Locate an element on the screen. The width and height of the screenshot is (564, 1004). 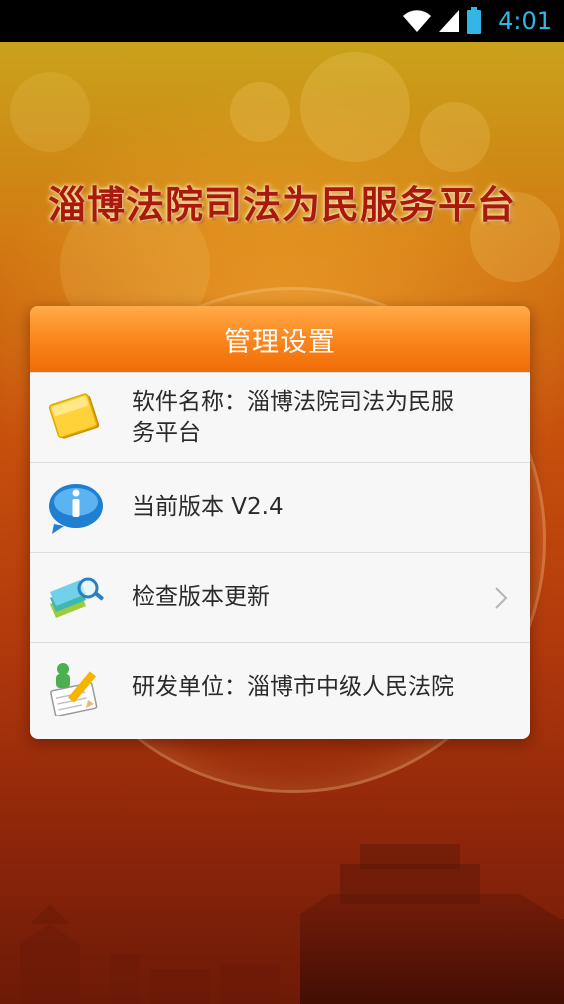
developer-label: 研发单位：淄博市中级人民法院 is located at coordinates (293, 687).